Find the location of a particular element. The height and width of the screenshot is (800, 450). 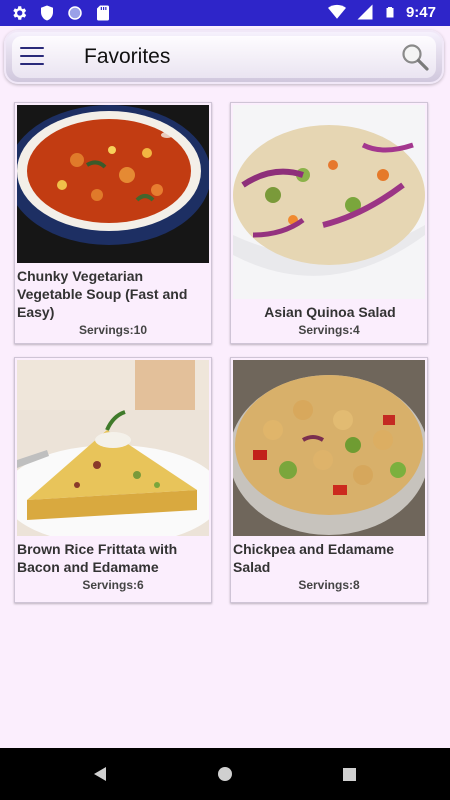

recipe-card: Asian Quinoa Salad Servings:4 is located at coordinates (329, 223).